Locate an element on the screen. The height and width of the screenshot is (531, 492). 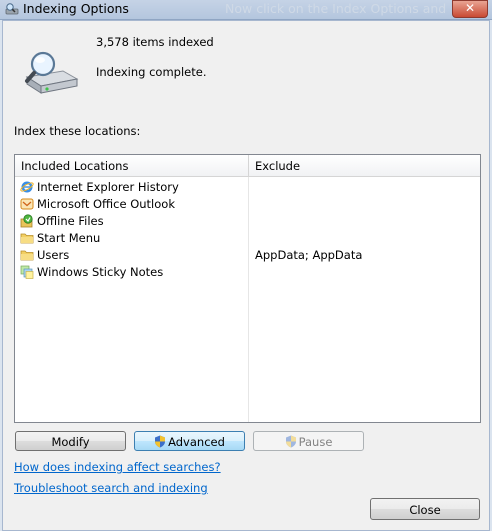
list-item: Users AppData; AppData is located at coordinates (249, 255).